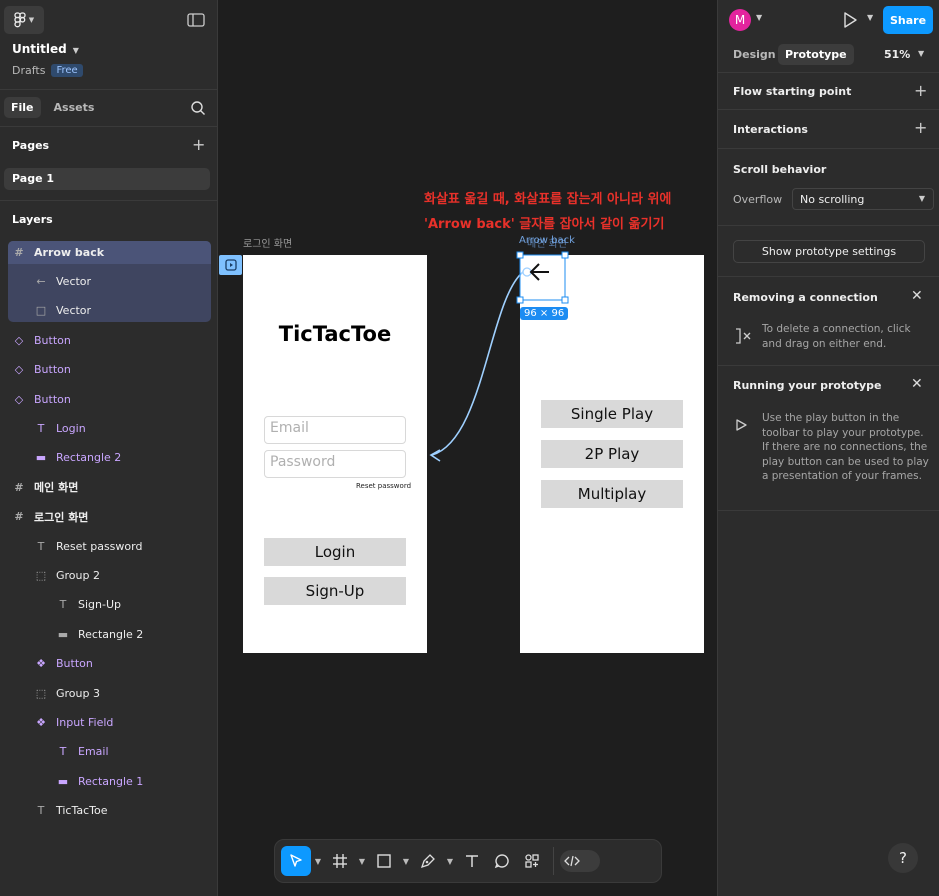  I want to click on actions-tool-button, so click(532, 861).